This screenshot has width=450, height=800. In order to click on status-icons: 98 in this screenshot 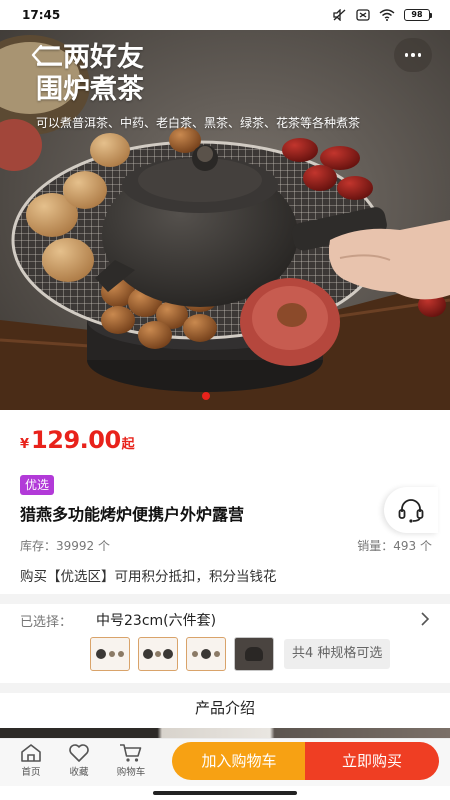, I will do `click(382, 15)`.